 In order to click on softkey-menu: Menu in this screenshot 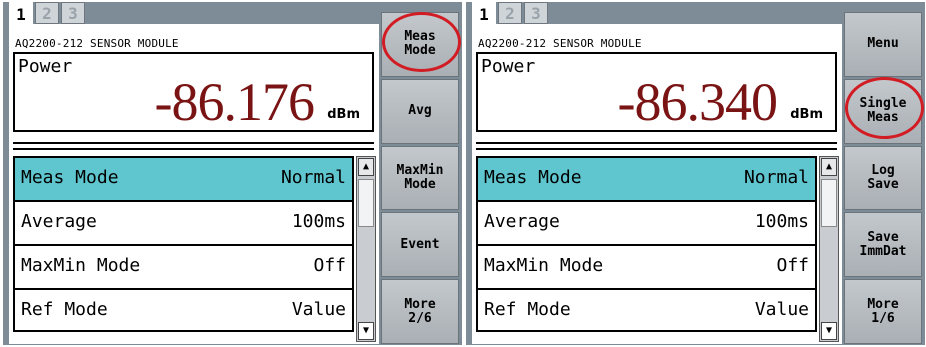, I will do `click(883, 44)`.